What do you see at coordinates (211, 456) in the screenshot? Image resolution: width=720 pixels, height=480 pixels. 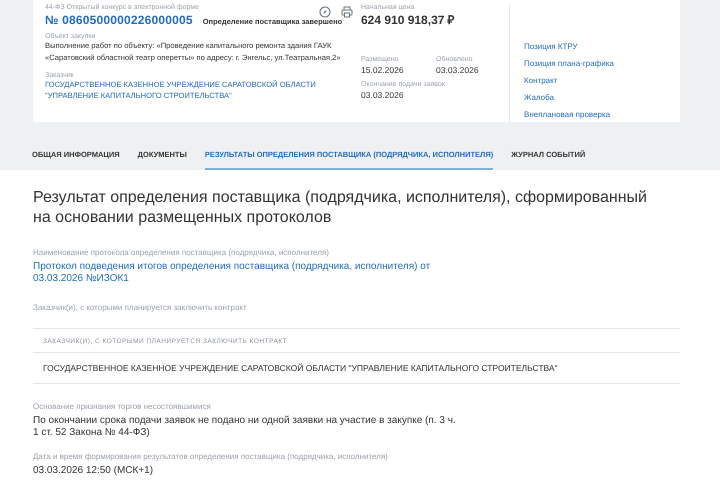 I see `field-label: Дата и время формирования результатов определения поставщика (подрядчика, исполнителя)` at bounding box center [211, 456].